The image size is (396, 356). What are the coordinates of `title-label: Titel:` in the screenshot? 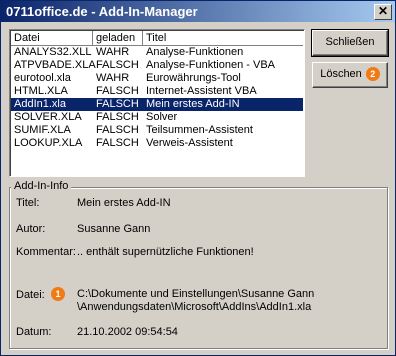 It's located at (28, 203).